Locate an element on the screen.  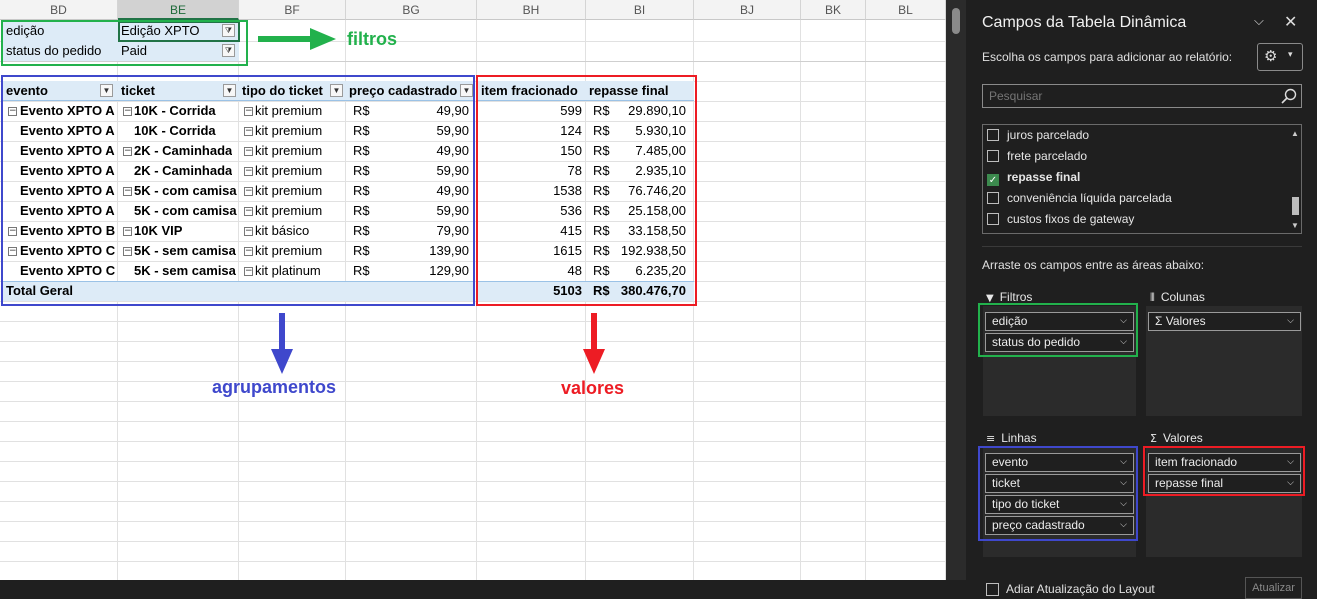
area-field-valores: item fracionado ⌵ is located at coordinates (1224, 462).